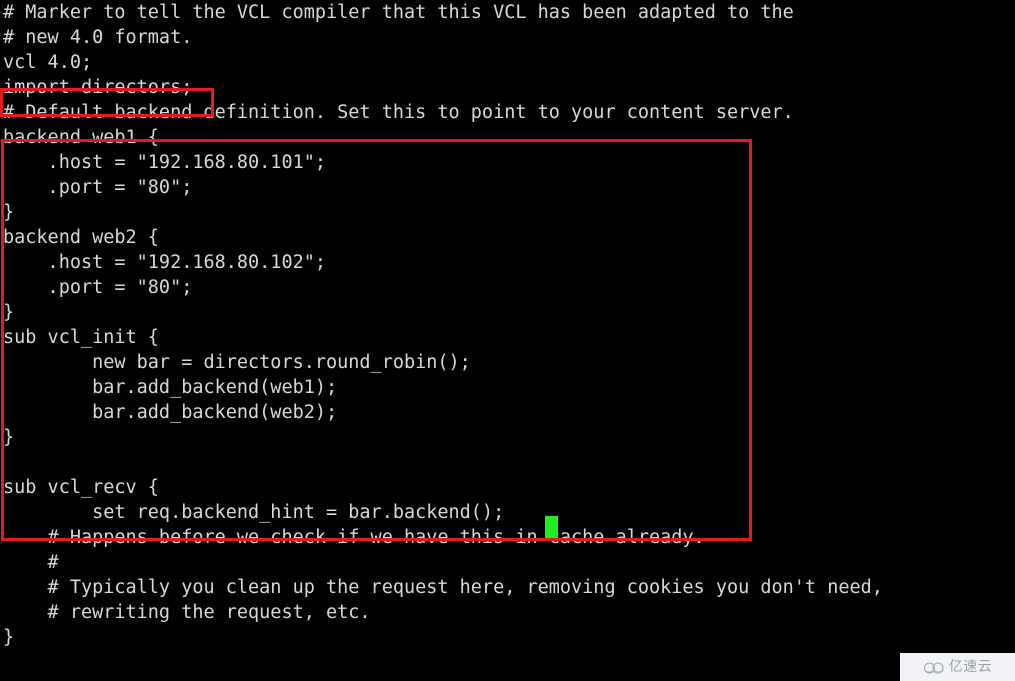  What do you see at coordinates (81, 237) in the screenshot?
I see `code-line-text: backend web2 {` at bounding box center [81, 237].